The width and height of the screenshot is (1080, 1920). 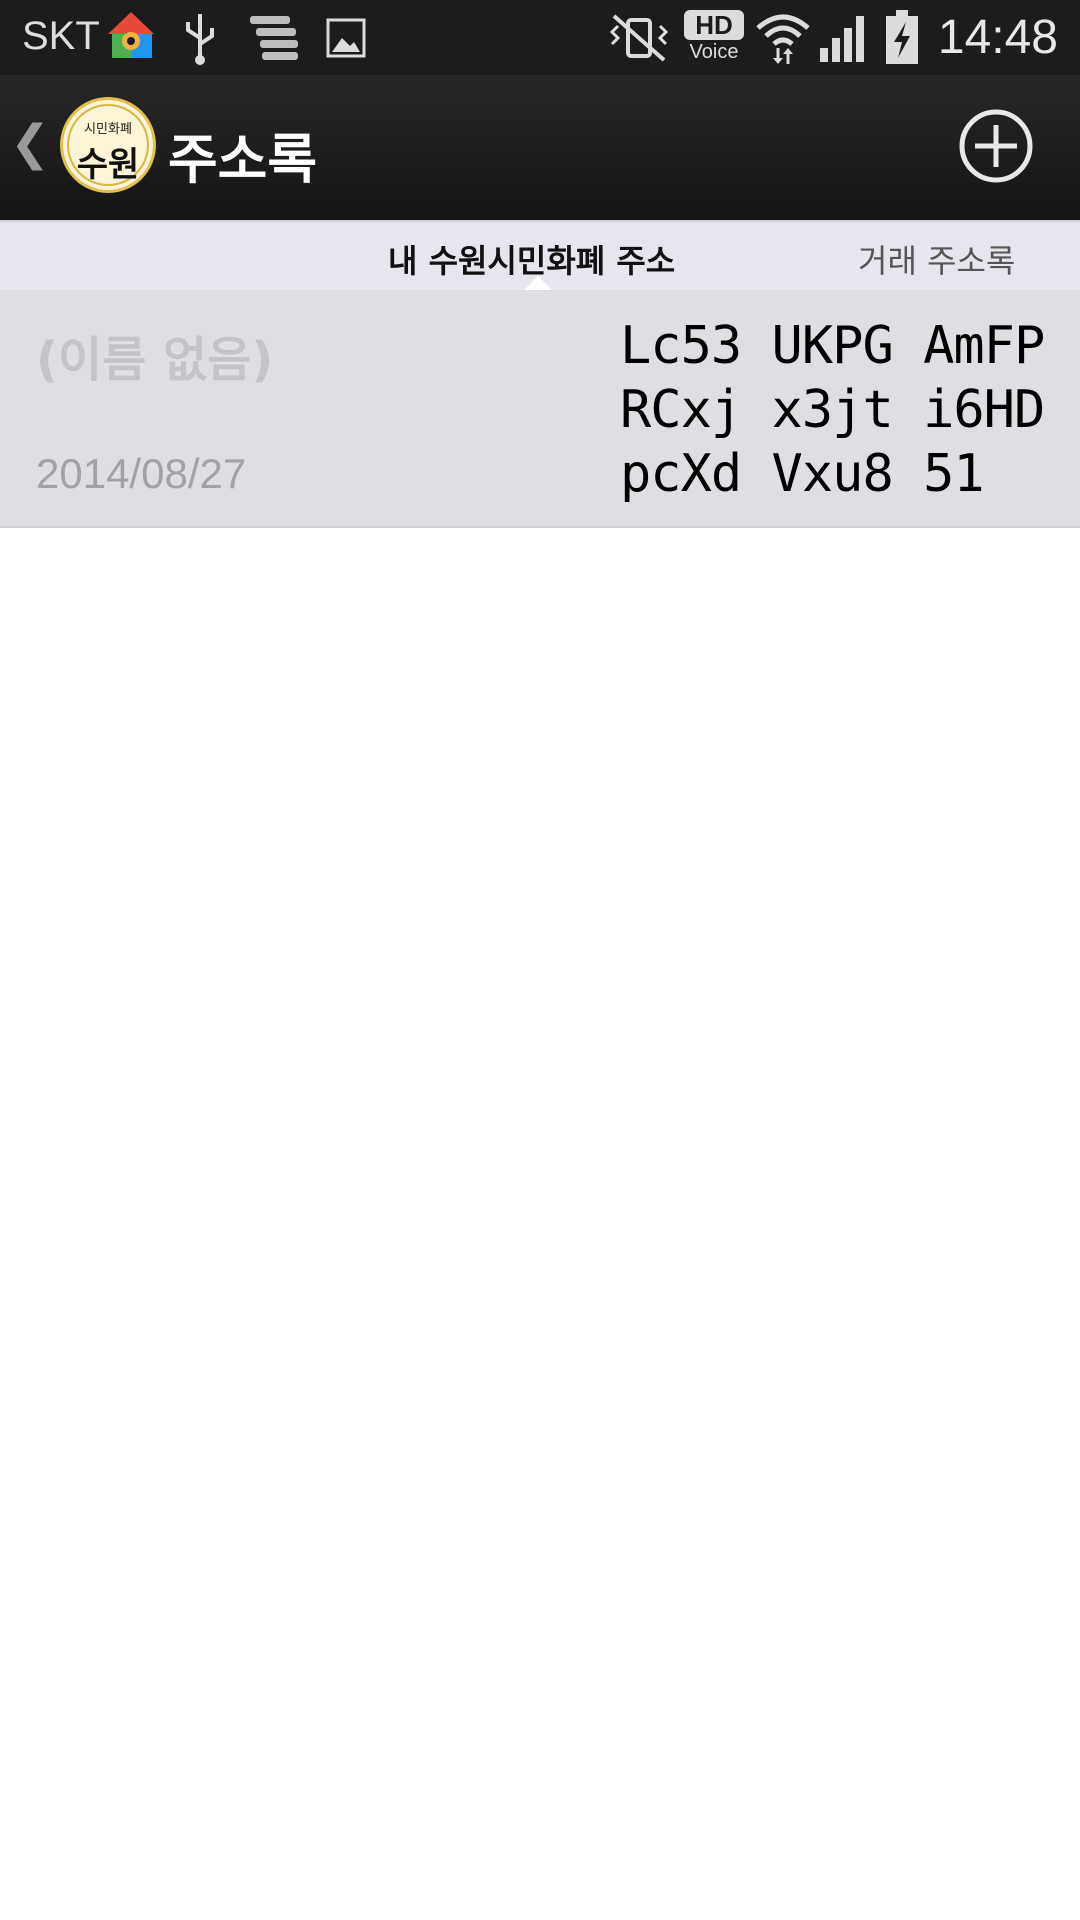 What do you see at coordinates (131, 35) in the screenshot?
I see `home-settings-icon` at bounding box center [131, 35].